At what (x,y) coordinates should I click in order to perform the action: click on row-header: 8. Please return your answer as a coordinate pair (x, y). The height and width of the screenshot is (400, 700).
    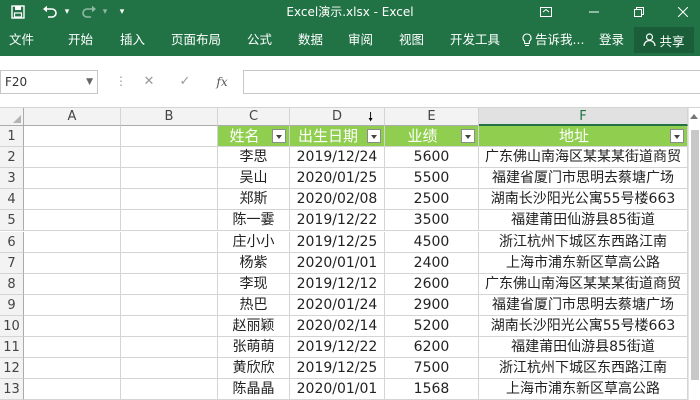
    Looking at the image, I should click on (12, 284).